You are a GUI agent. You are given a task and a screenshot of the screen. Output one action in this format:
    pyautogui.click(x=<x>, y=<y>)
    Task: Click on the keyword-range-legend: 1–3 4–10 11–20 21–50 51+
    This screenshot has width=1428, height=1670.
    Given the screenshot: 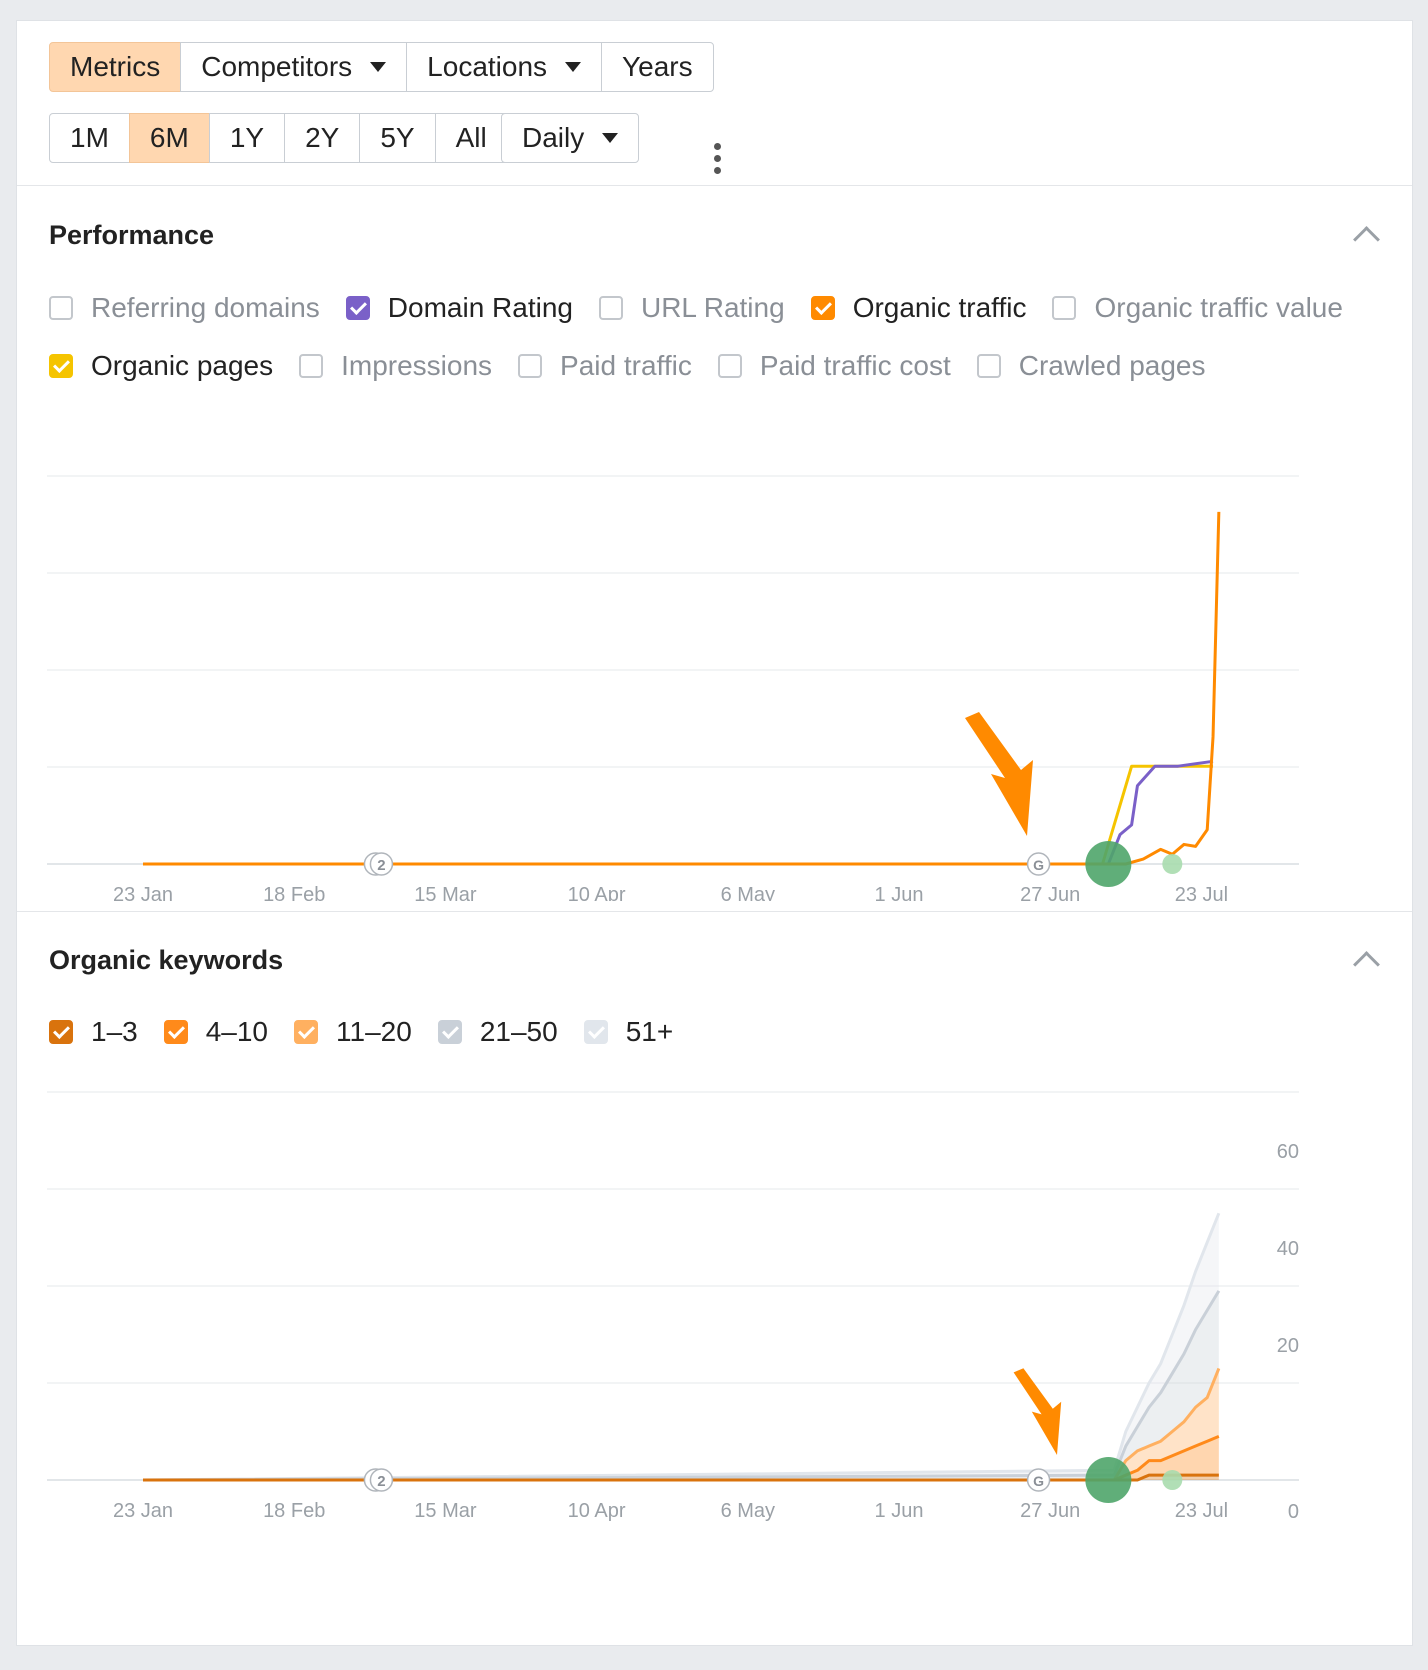 What is the action you would take?
    pyautogui.click(x=374, y=1032)
    